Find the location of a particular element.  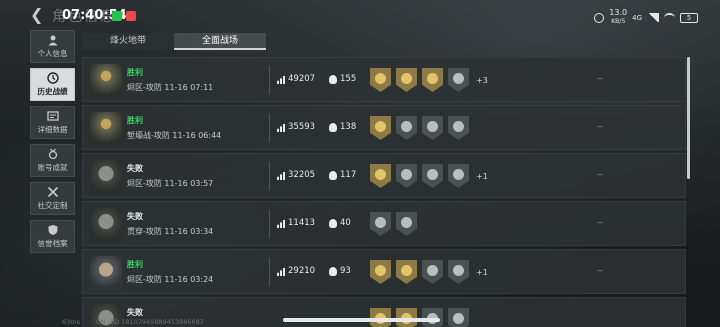

sidebar-item-history: 历史战绩 is located at coordinates (52, 84).